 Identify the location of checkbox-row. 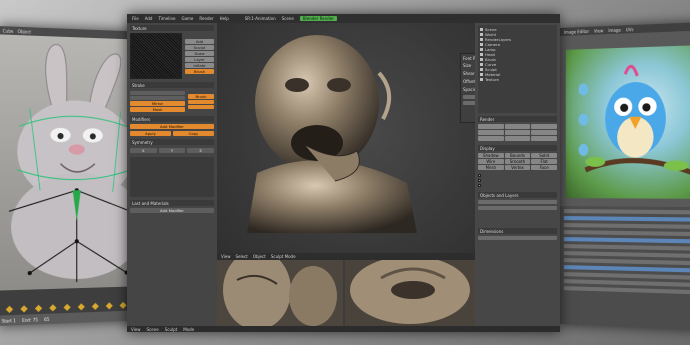
(517, 185).